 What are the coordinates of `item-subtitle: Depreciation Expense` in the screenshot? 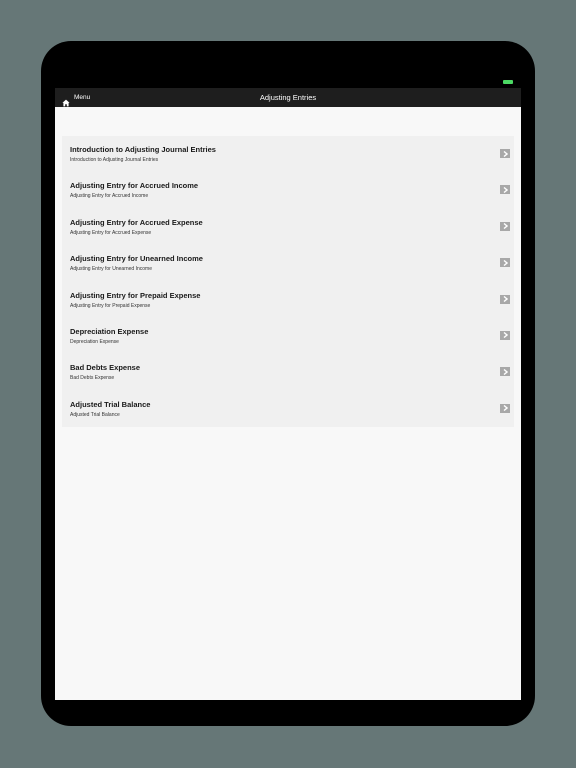 It's located at (94, 341).